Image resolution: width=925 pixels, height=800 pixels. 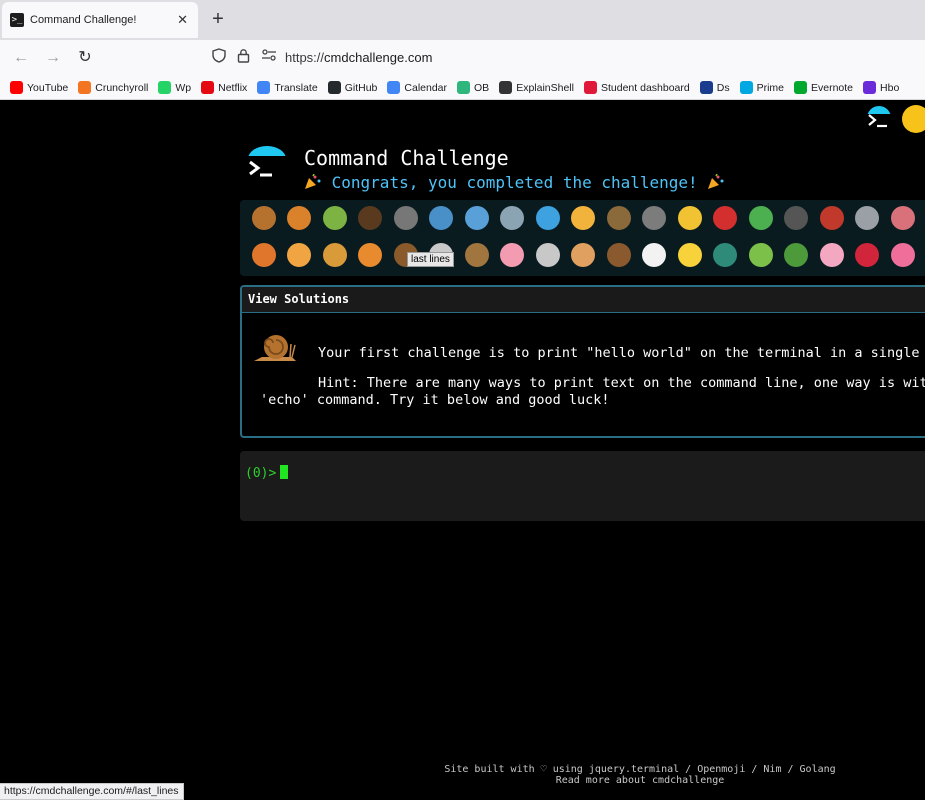 What do you see at coordinates (879, 118) in the screenshot?
I see `terminal-logo-icon` at bounding box center [879, 118].